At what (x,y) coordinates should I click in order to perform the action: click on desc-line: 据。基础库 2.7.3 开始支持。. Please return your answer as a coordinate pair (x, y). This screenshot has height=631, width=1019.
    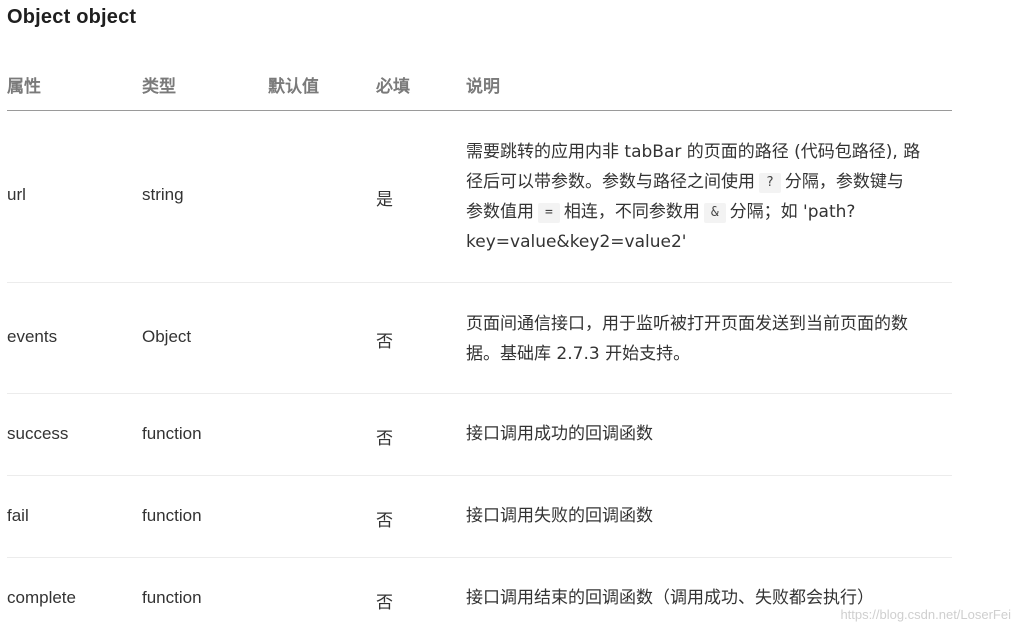
    Looking at the image, I should click on (578, 354).